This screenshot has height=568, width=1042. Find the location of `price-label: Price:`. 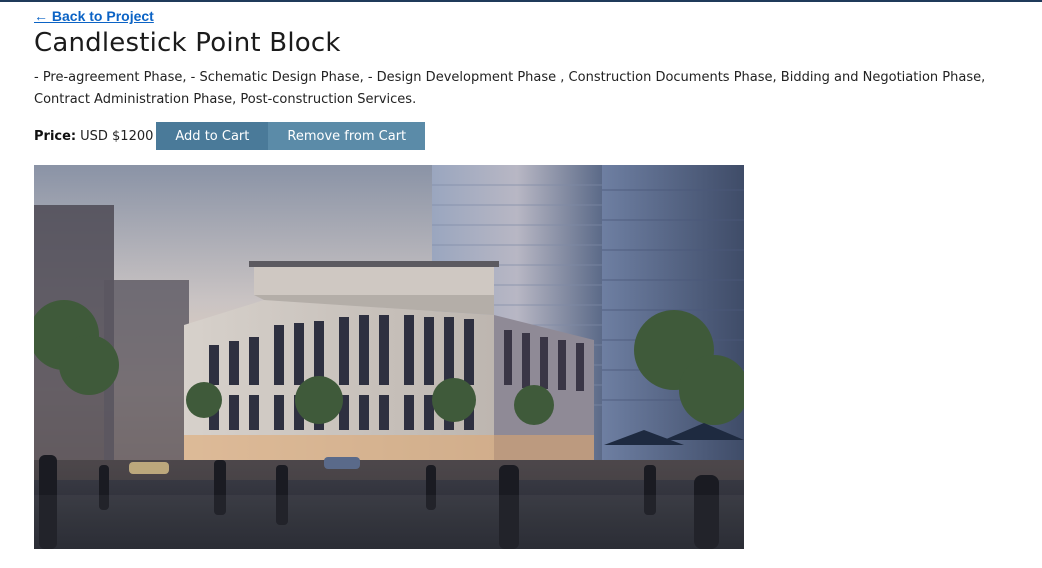

price-label: Price: is located at coordinates (55, 136).